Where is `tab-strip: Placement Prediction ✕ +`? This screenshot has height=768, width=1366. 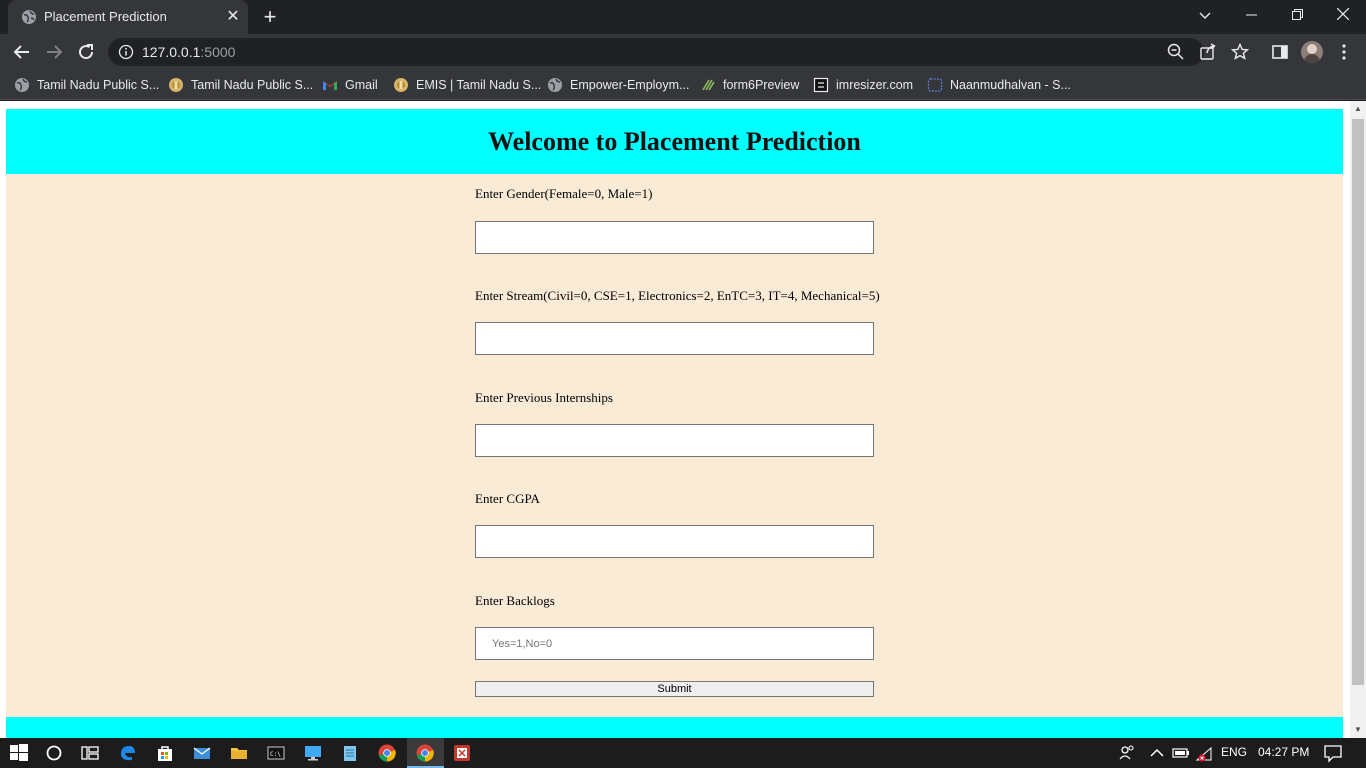 tab-strip: Placement Prediction ✕ + is located at coordinates (683, 17).